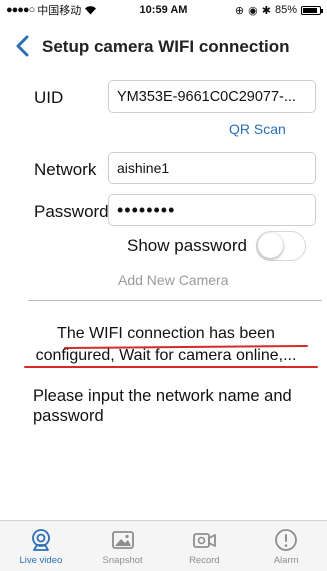 The image size is (327, 571). I want to click on tab-alarm: Alarm, so click(286, 546).